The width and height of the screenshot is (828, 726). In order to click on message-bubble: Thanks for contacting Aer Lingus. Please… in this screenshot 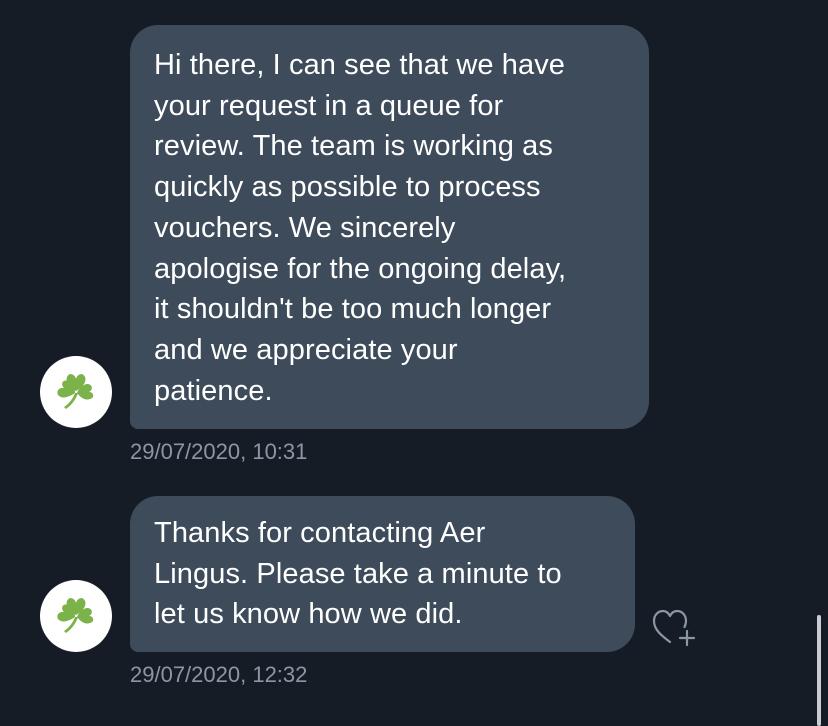, I will do `click(382, 574)`.